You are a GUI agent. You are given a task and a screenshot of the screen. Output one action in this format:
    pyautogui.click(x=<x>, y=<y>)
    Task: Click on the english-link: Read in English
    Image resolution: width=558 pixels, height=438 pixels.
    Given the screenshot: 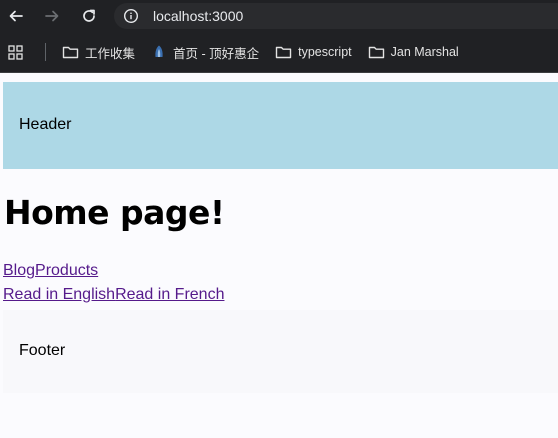 What is the action you would take?
    pyautogui.click(x=59, y=294)
    